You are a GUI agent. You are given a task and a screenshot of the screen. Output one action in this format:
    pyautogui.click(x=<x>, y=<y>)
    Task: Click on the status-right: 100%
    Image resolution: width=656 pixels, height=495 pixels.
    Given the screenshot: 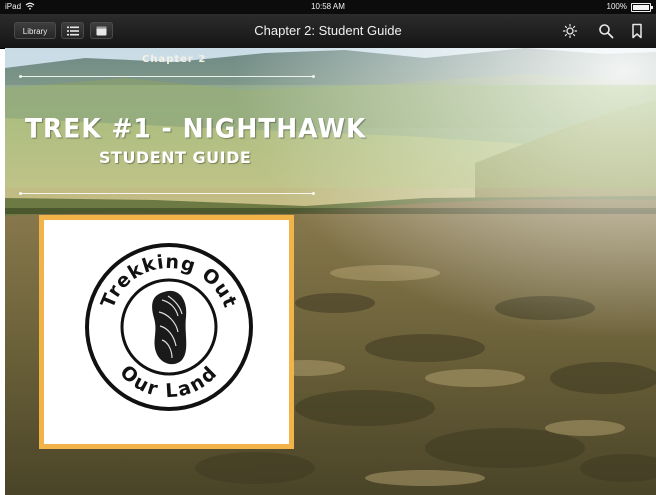 What is the action you would take?
    pyautogui.click(x=629, y=7)
    